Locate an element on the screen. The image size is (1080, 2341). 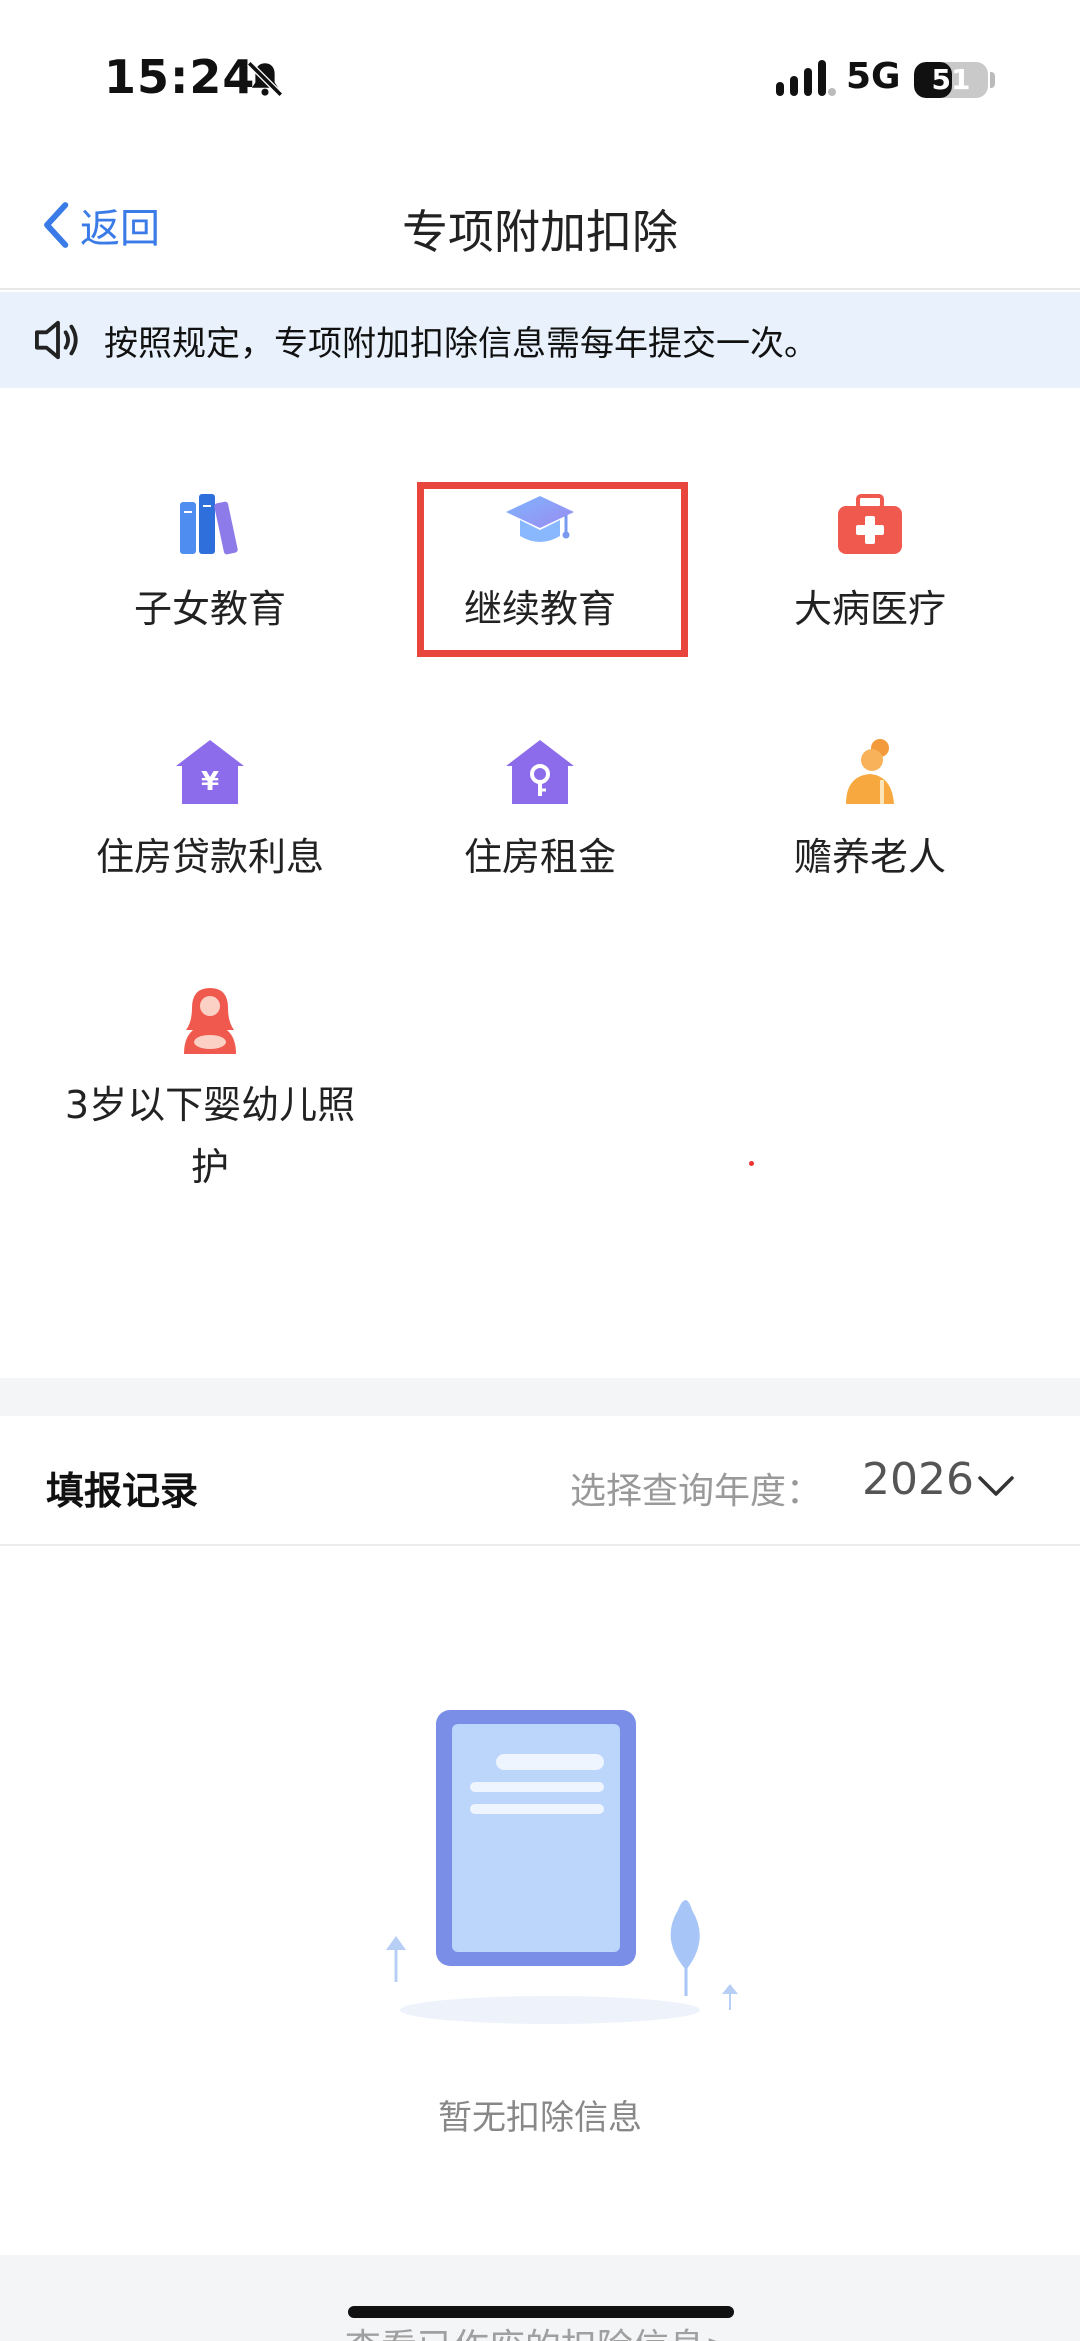
records-title: 填报记录 is located at coordinates (122, 1491).